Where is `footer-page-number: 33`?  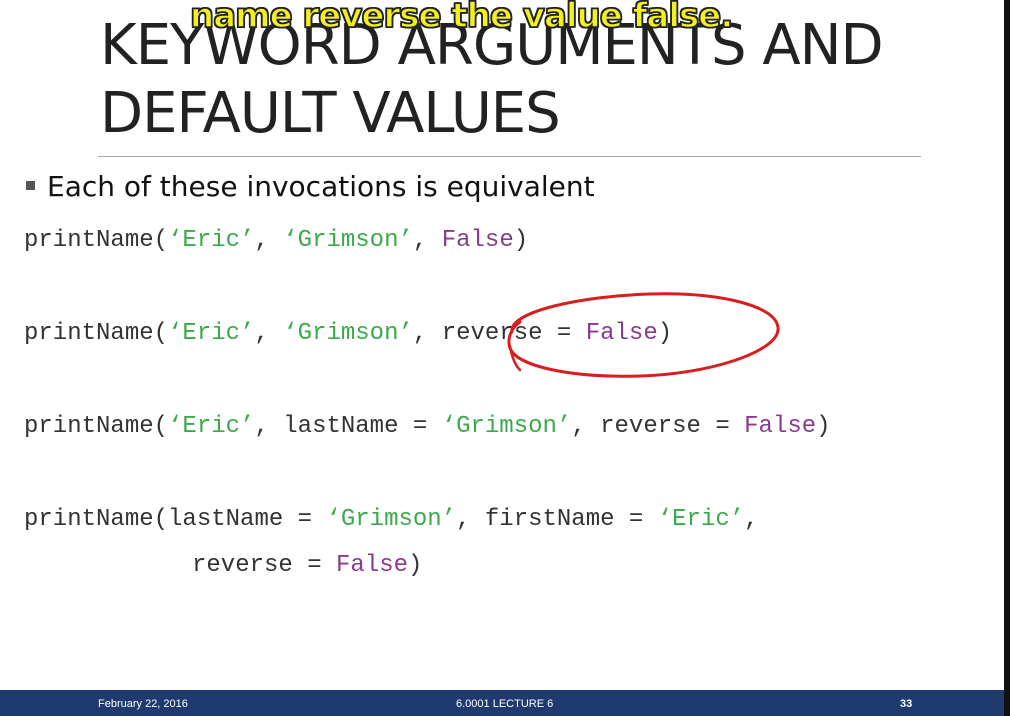 footer-page-number: 33 is located at coordinates (906, 704).